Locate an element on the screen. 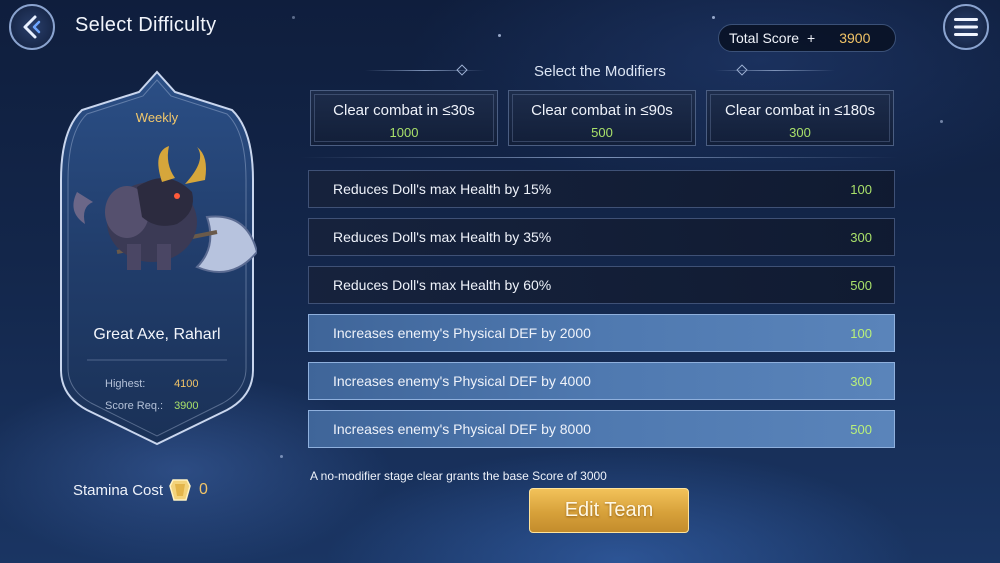  highest-score-row: Highest: 4100 is located at coordinates (152, 384).